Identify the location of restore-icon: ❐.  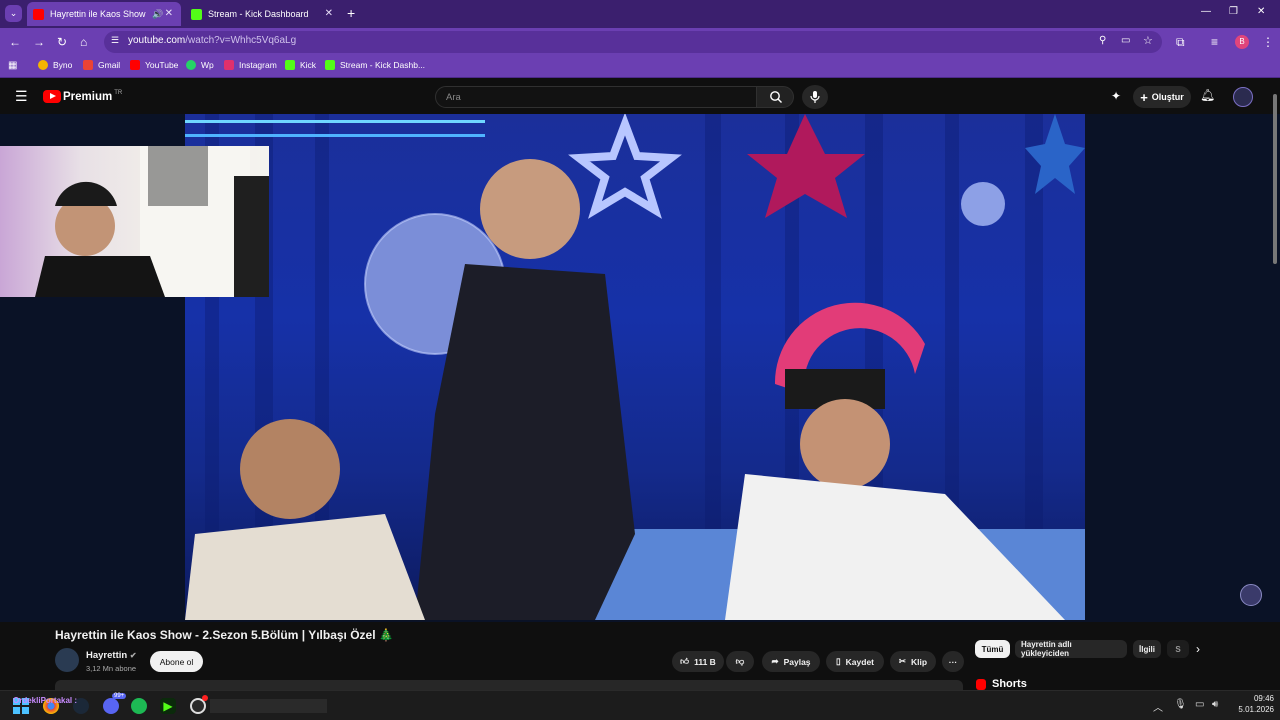
(1233, 11).